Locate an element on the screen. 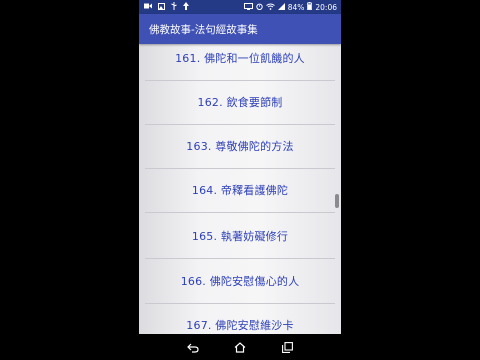  list-item: 165. 執著妨礙修行 is located at coordinates (240, 236).